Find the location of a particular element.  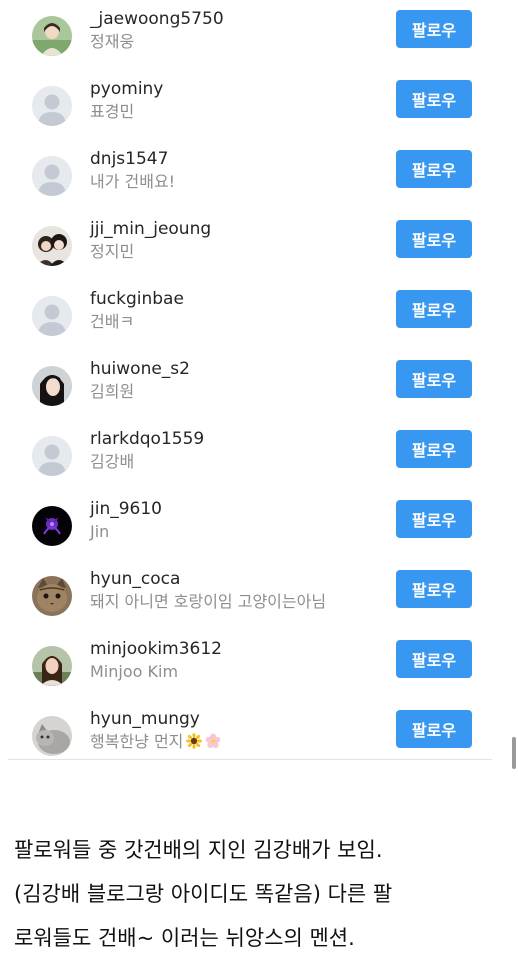

follower-row: hyun_mungy 행복한냥 먼지 팔로우 is located at coordinates (259, 747).